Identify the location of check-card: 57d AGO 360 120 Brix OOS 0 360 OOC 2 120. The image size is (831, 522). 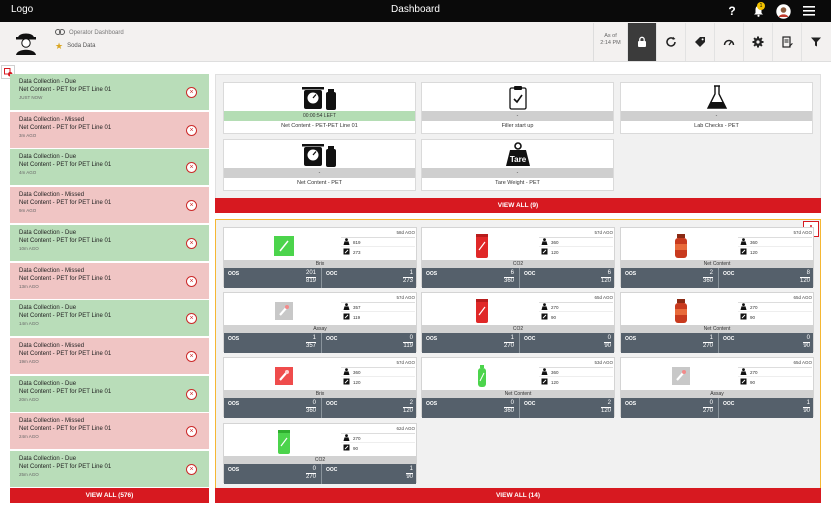
(320, 387).